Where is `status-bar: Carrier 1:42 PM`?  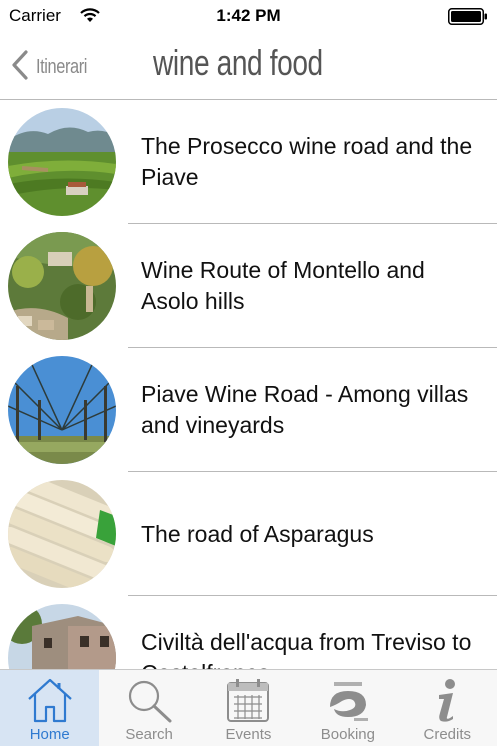 status-bar: Carrier 1:42 PM is located at coordinates (248, 17).